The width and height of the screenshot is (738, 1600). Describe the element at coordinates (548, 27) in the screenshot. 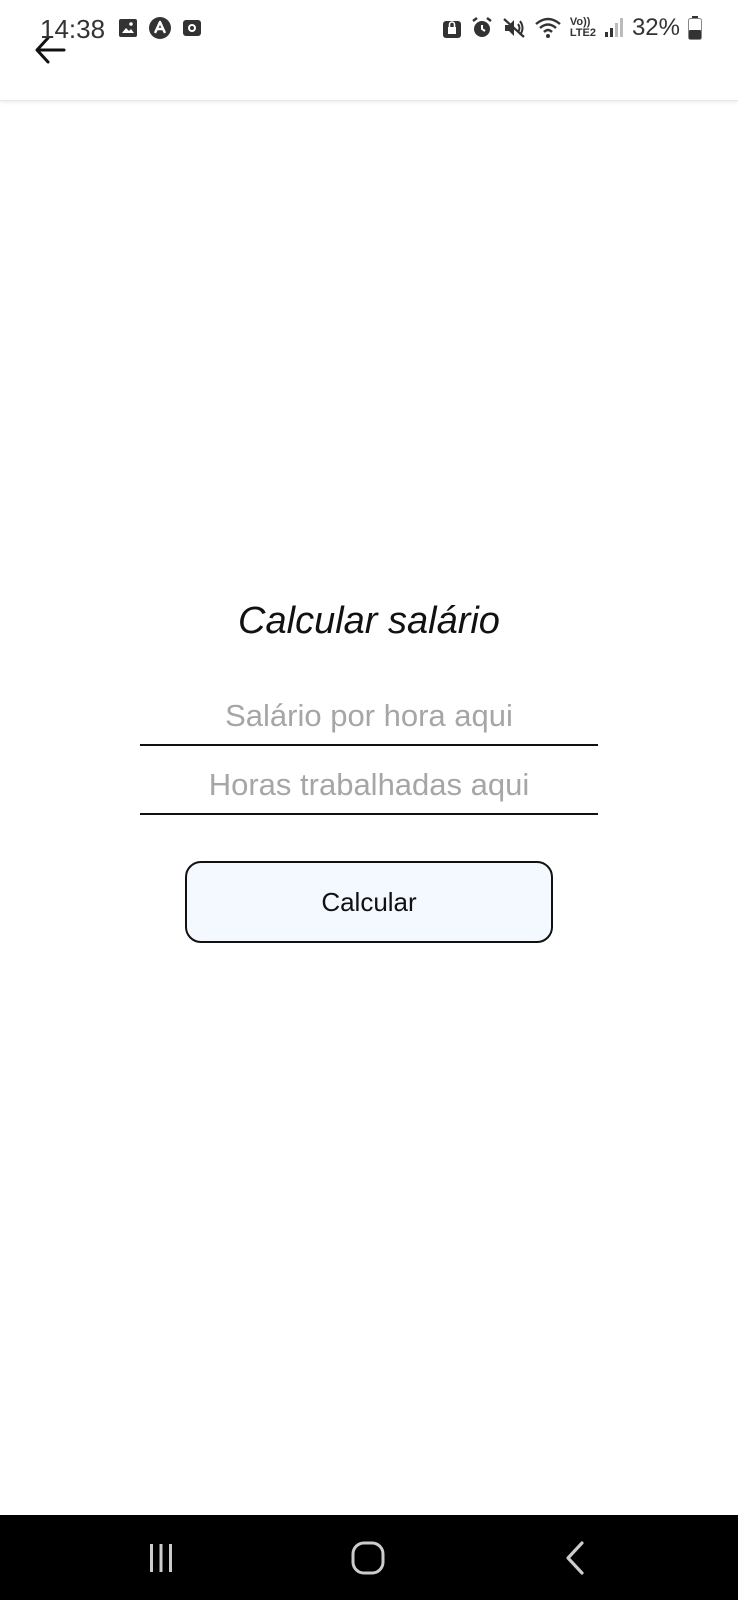

I see `wifi-icon` at that location.